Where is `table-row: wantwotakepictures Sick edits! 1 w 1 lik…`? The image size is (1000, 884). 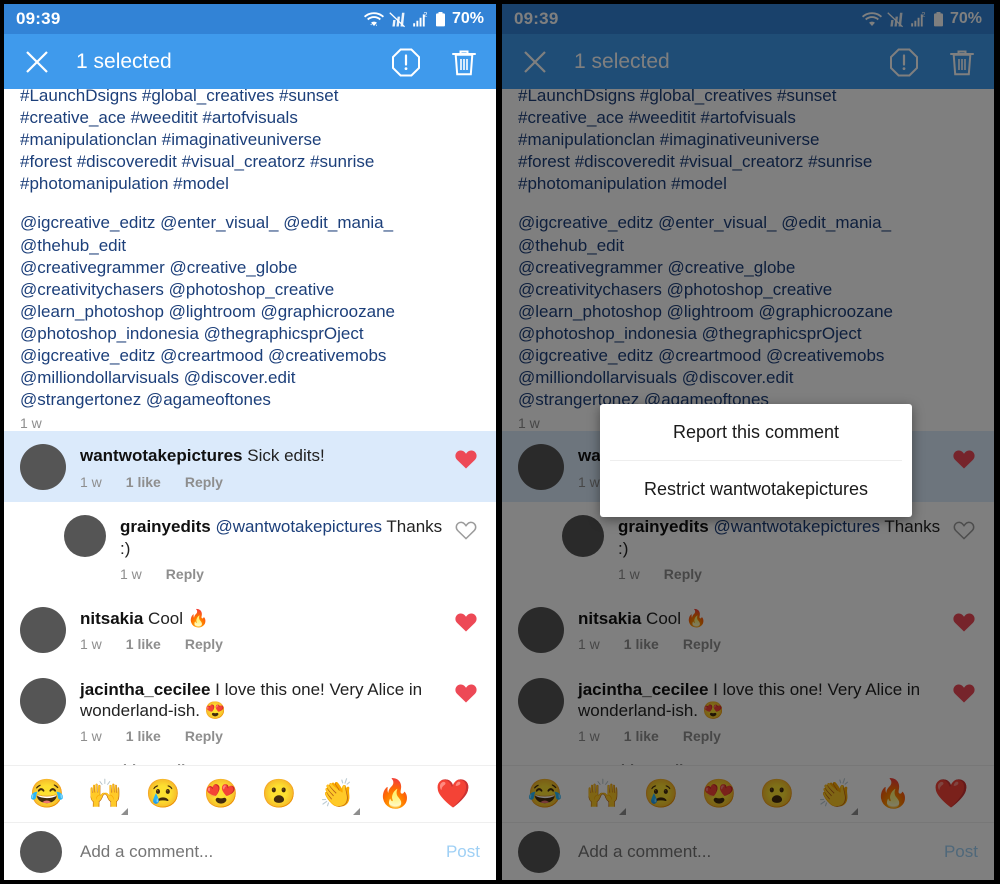 table-row: wantwotakepictures Sick edits! 1 w 1 lik… is located at coordinates (250, 467).